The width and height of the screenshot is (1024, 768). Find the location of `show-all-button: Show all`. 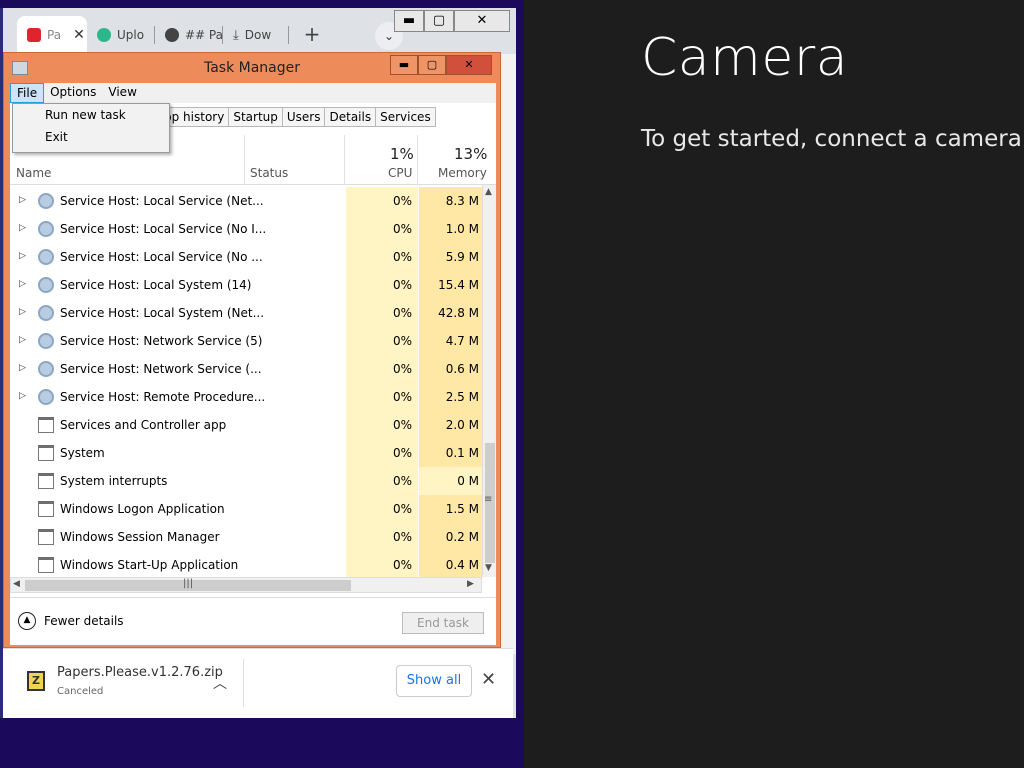

show-all-button: Show all is located at coordinates (434, 681).